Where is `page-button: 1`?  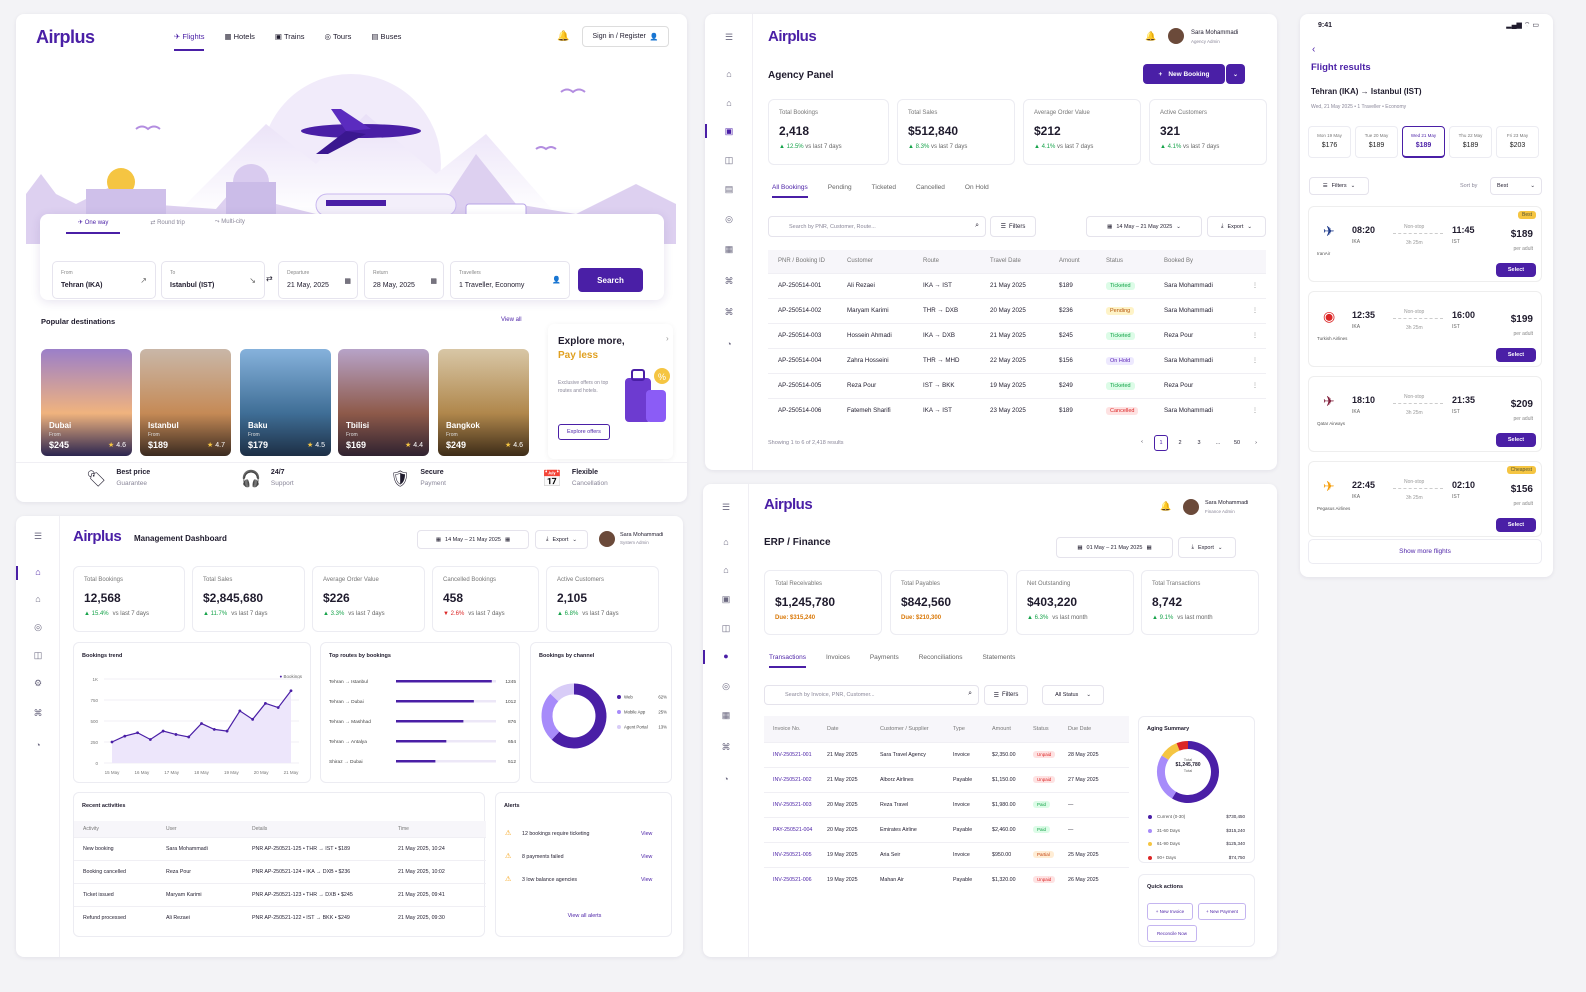 page-button: 1 is located at coordinates (1161, 443).